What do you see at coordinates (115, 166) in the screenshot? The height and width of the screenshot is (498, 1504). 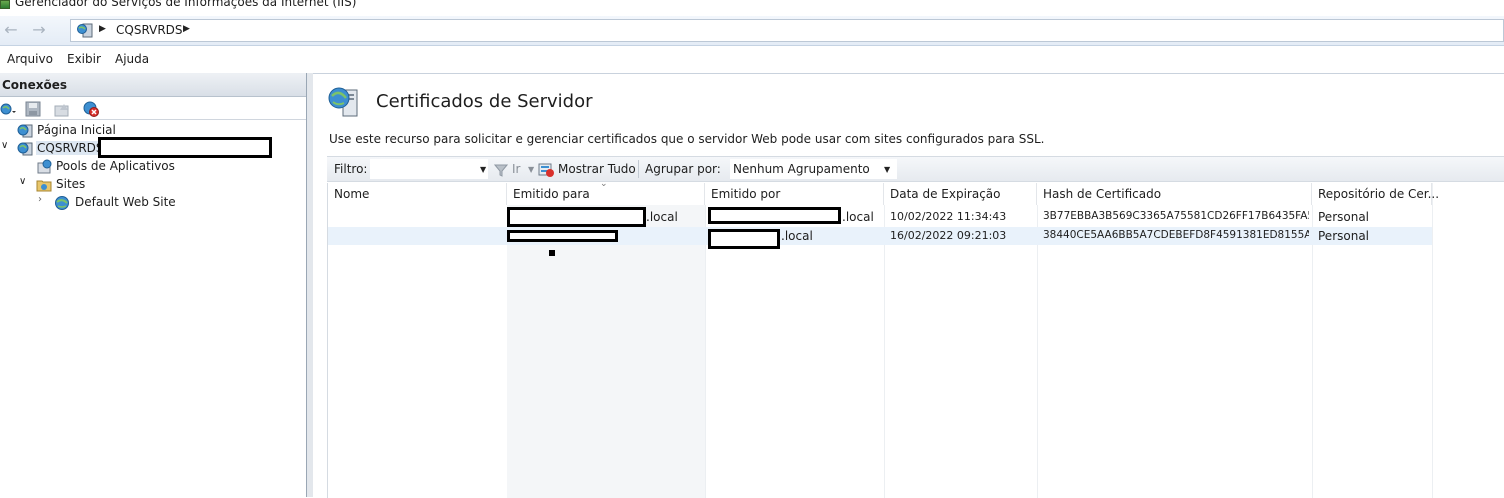 I see `tree-label-app-pools: Pools de Aplicativos` at bounding box center [115, 166].